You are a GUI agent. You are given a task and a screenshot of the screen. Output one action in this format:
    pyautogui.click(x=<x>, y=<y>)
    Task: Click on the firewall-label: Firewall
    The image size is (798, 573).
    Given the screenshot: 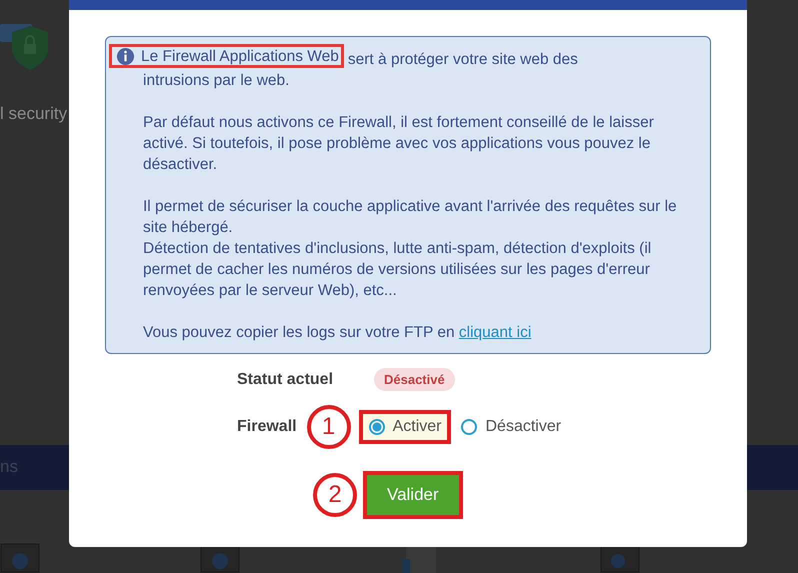 What is the action you would take?
    pyautogui.click(x=267, y=427)
    